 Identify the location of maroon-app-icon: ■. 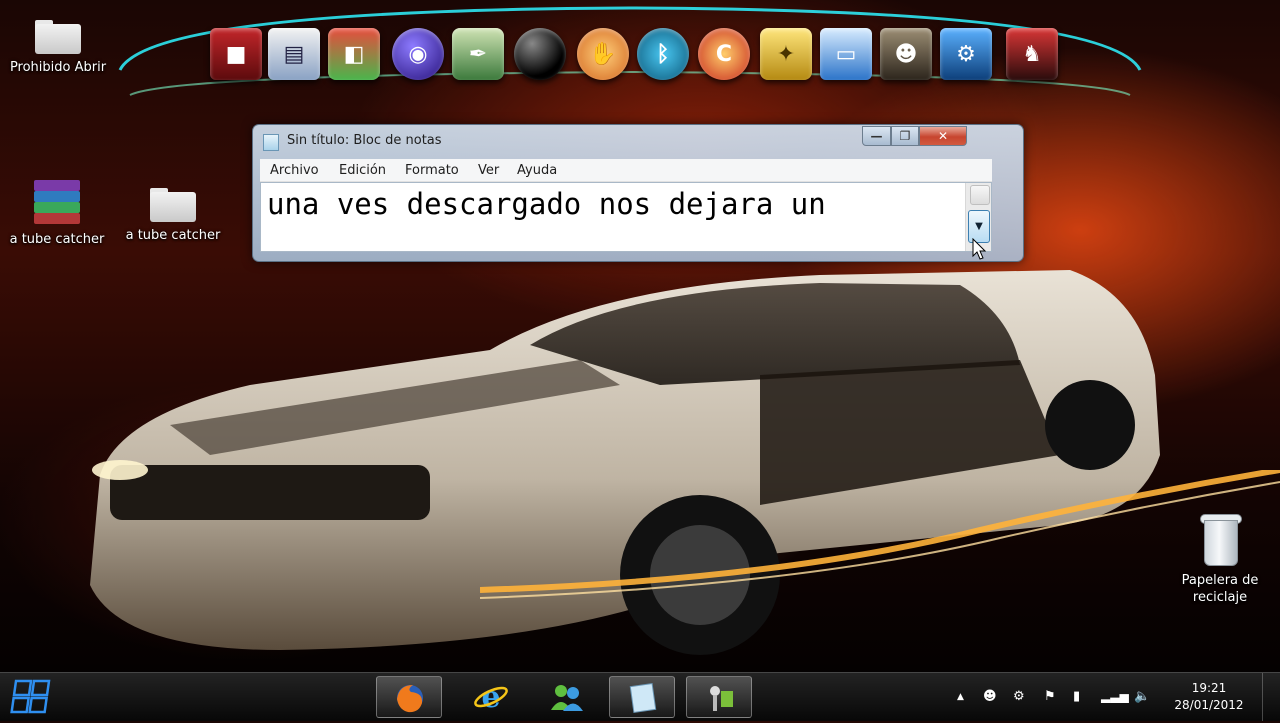
(236, 54).